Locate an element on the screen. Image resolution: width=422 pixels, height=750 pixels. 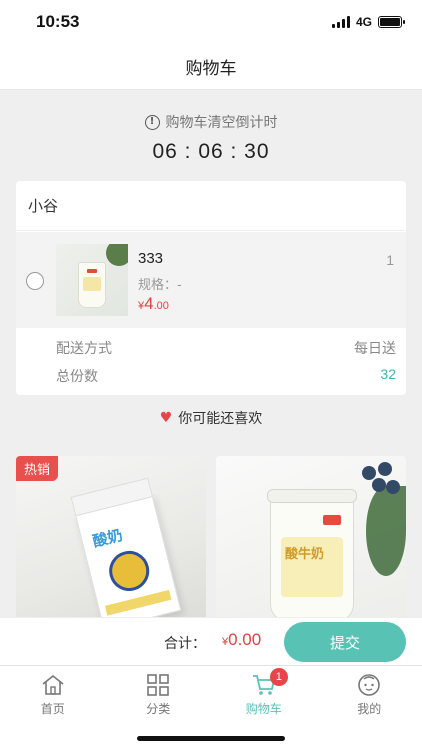
price-integer: 4 is located at coordinates (149, 303).